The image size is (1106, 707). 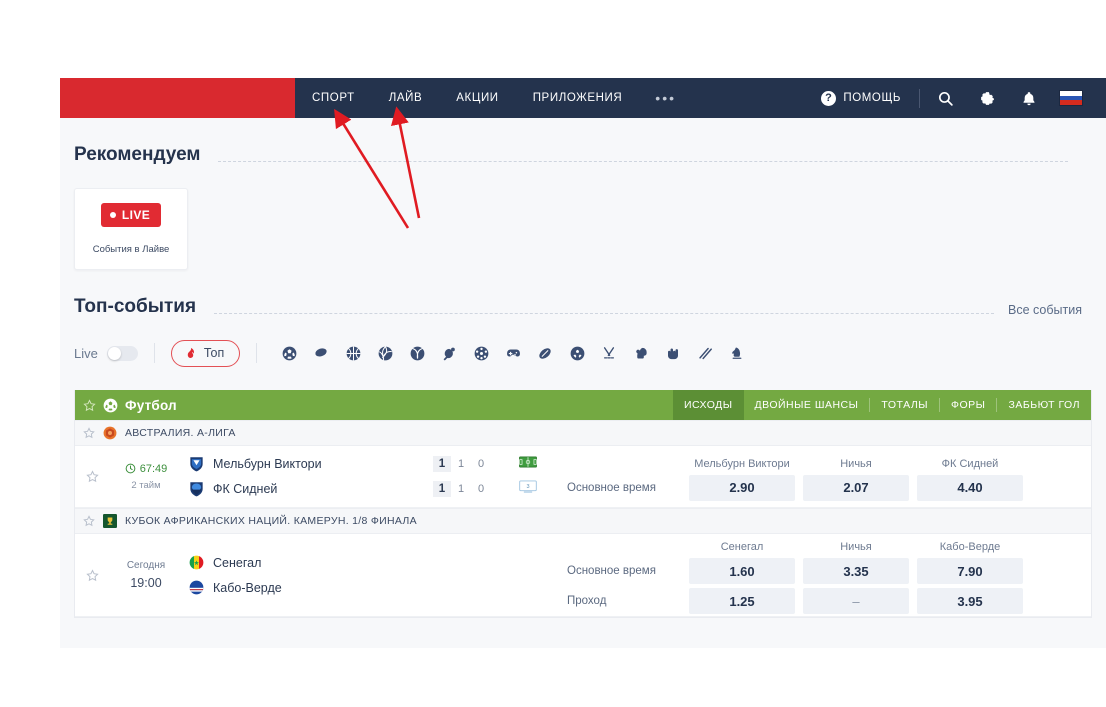 I want to click on market-tab-double-chance: ДВОЙНЫЕ ШАНСЫ, so click(x=807, y=405).